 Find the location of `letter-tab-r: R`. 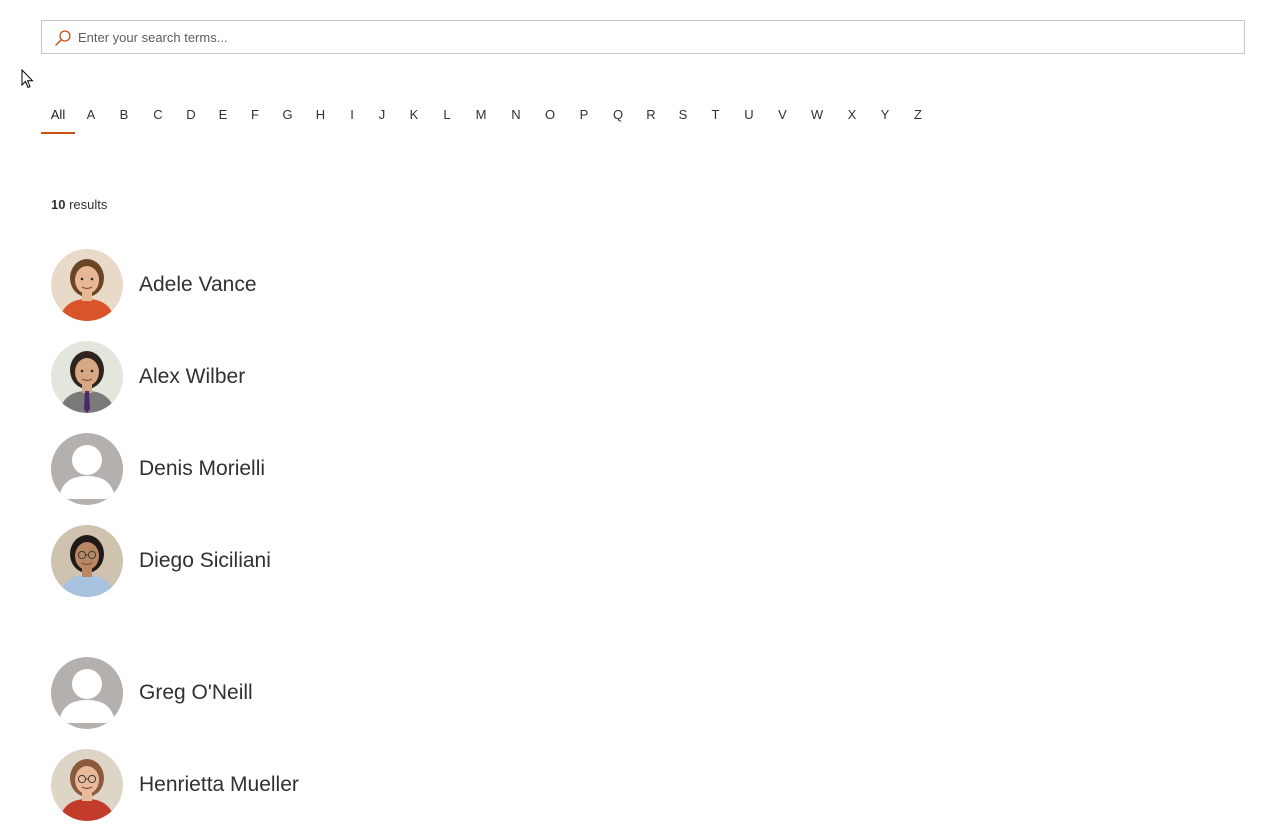

letter-tab-r: R is located at coordinates (651, 117).